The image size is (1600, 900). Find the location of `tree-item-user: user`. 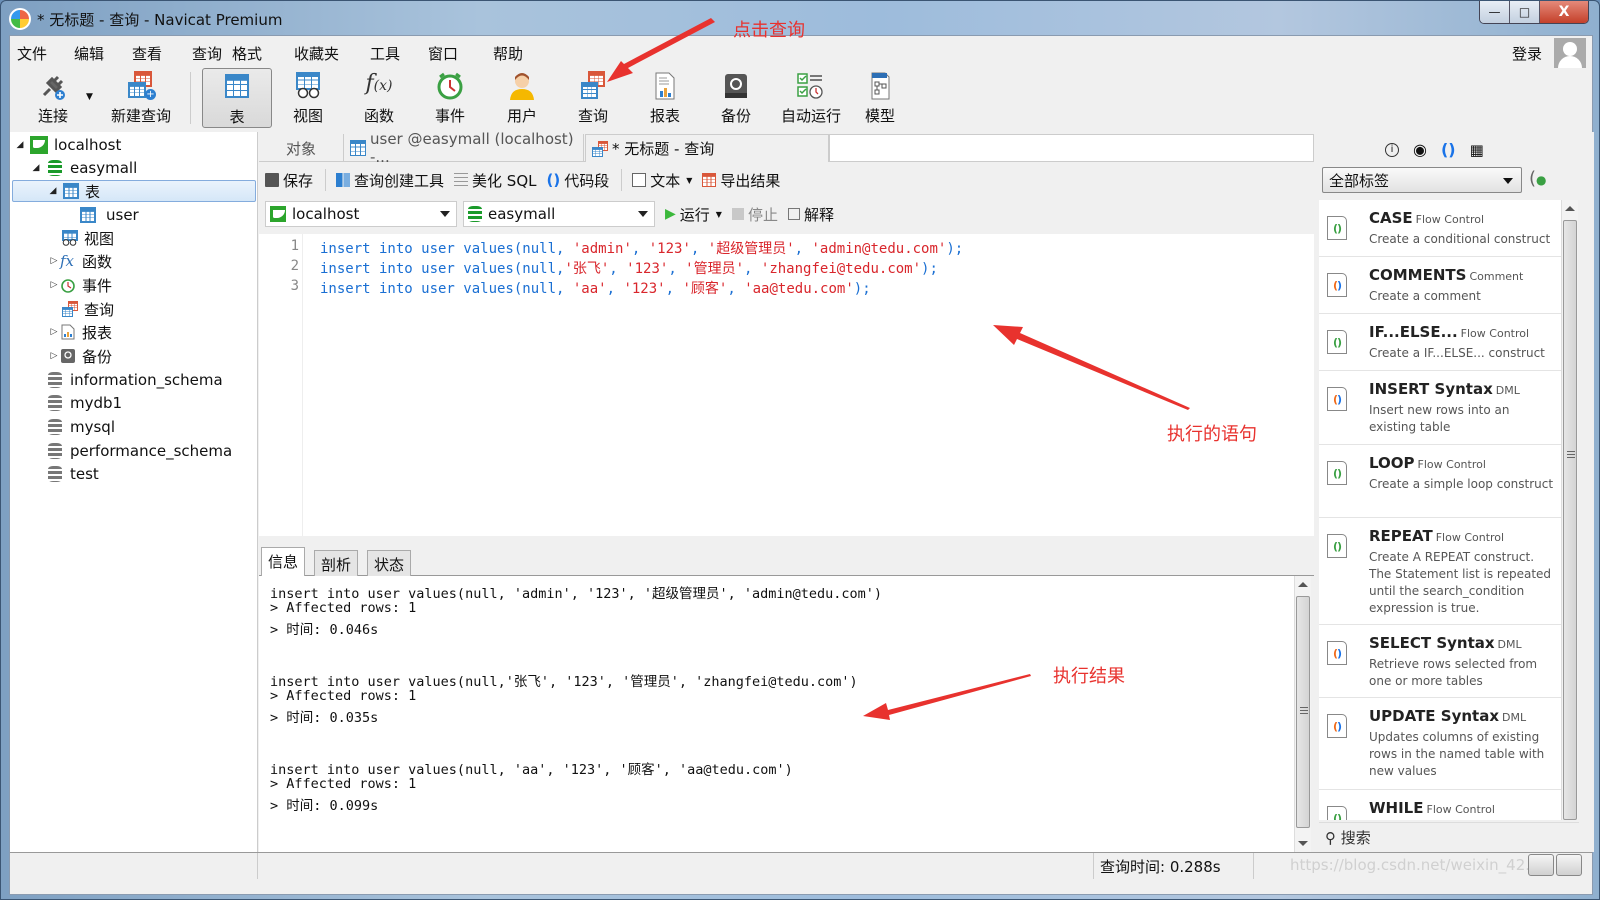

tree-item-user: user is located at coordinates (109, 215).